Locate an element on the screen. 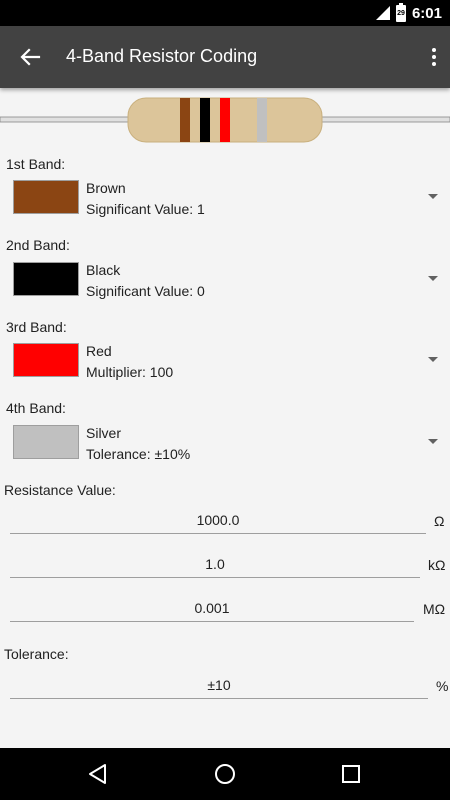 This screenshot has width=450, height=800. band-3-detail: Multiplier: 100 is located at coordinates (130, 372).